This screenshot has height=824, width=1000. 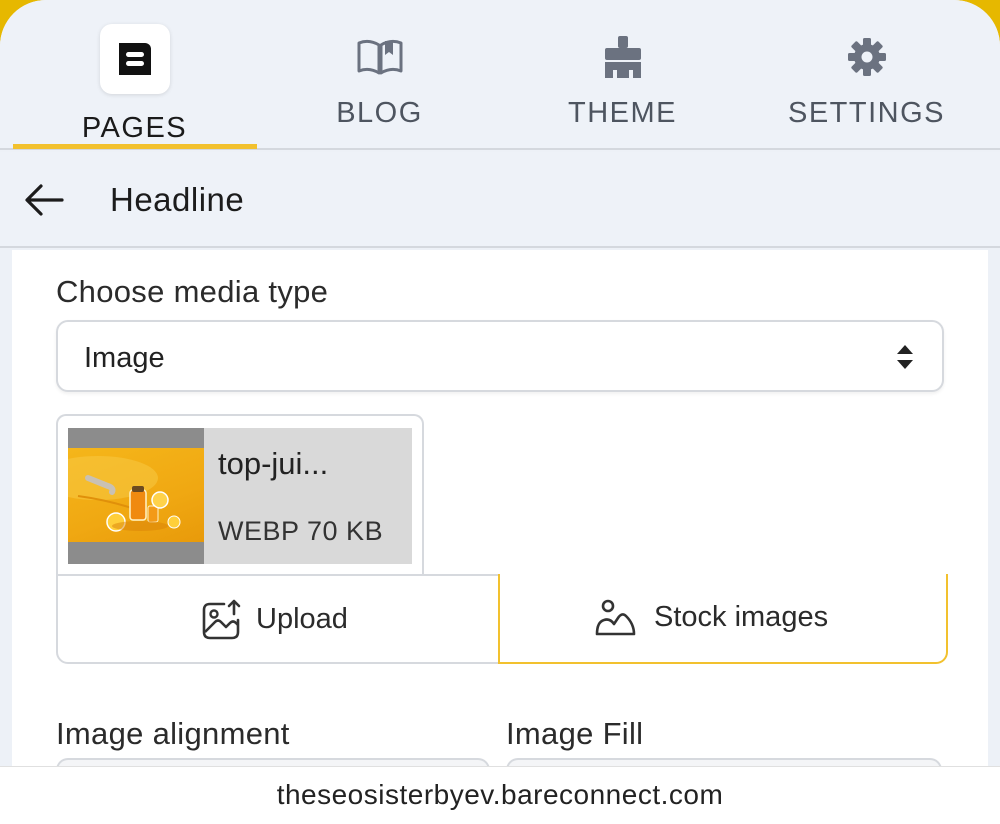 What do you see at coordinates (379, 113) in the screenshot?
I see `tab-label: BLOG` at bounding box center [379, 113].